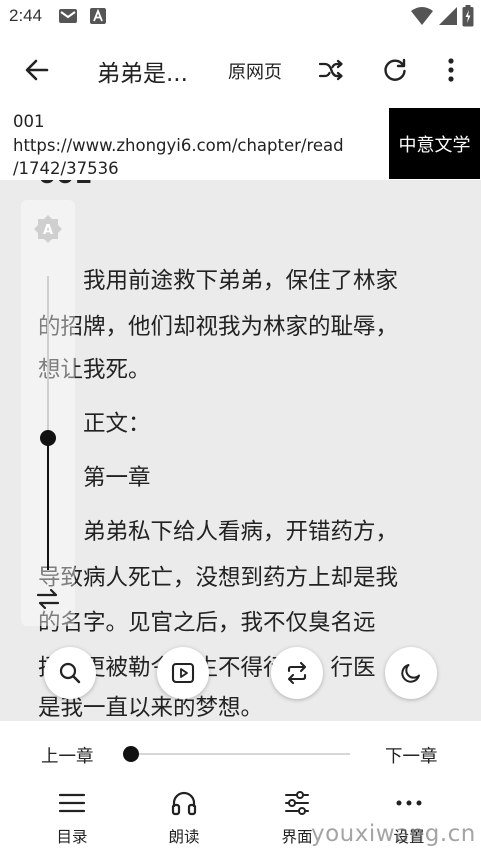 This screenshot has width=481, height=855. I want to click on original-page-button: 原网页, so click(255, 71).